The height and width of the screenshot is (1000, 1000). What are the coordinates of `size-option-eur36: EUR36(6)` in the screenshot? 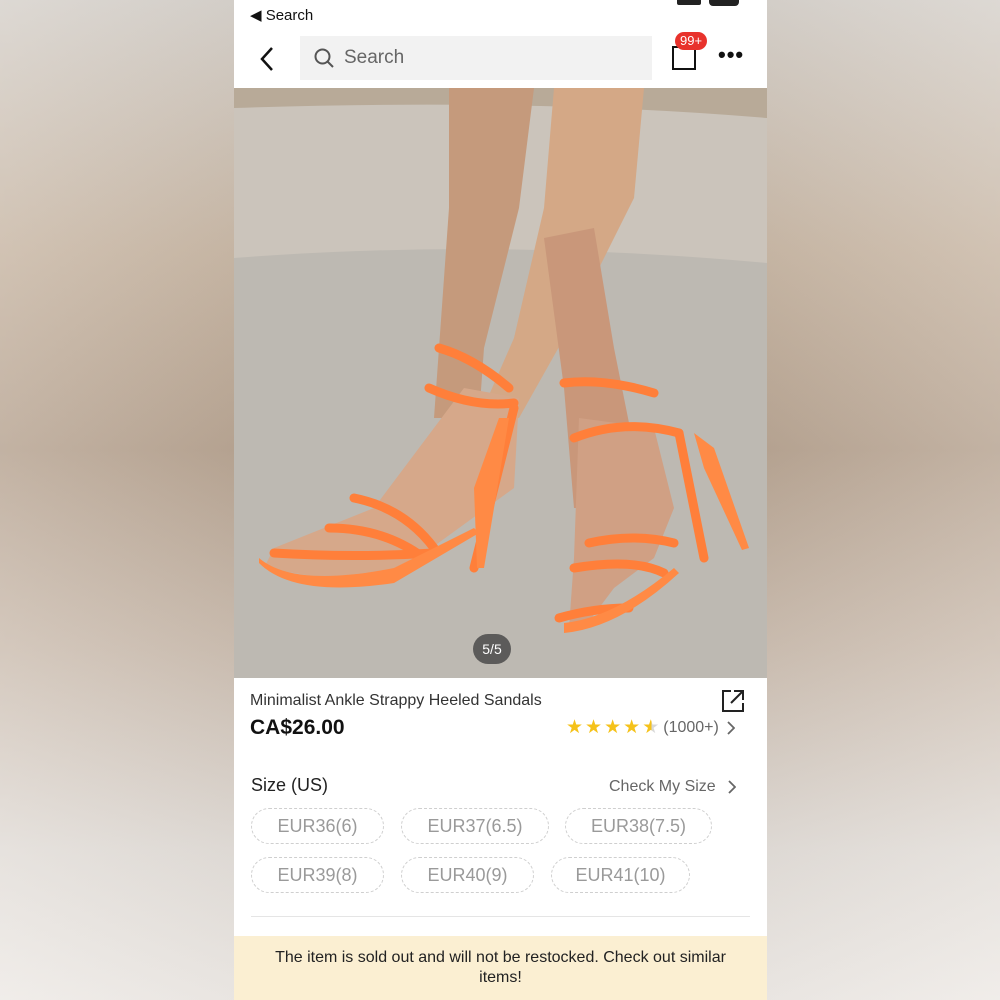 It's located at (317, 826).